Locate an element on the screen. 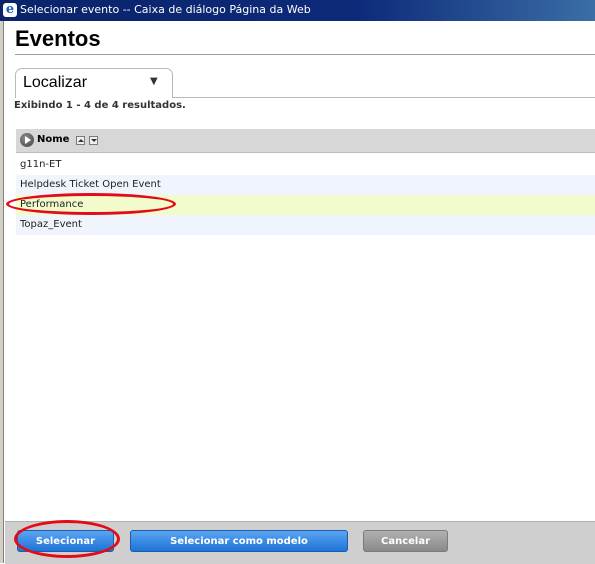  event-name: Topaz_Event is located at coordinates (51, 224).